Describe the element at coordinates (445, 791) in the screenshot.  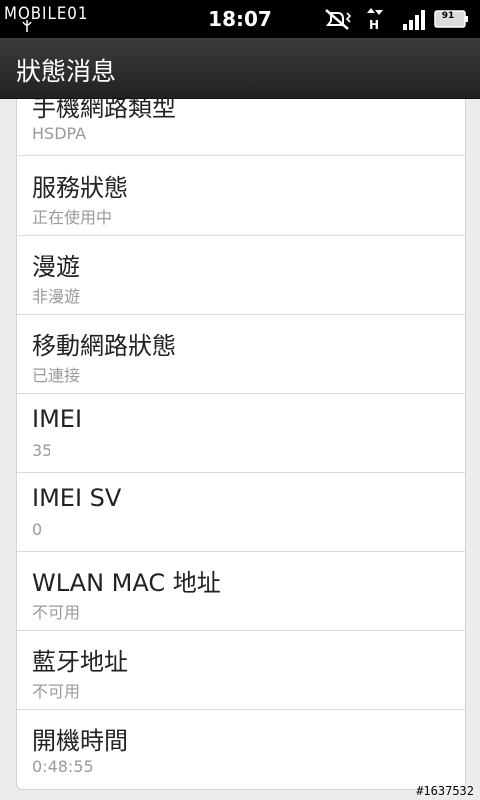
I see `watermark: #1637532` at that location.